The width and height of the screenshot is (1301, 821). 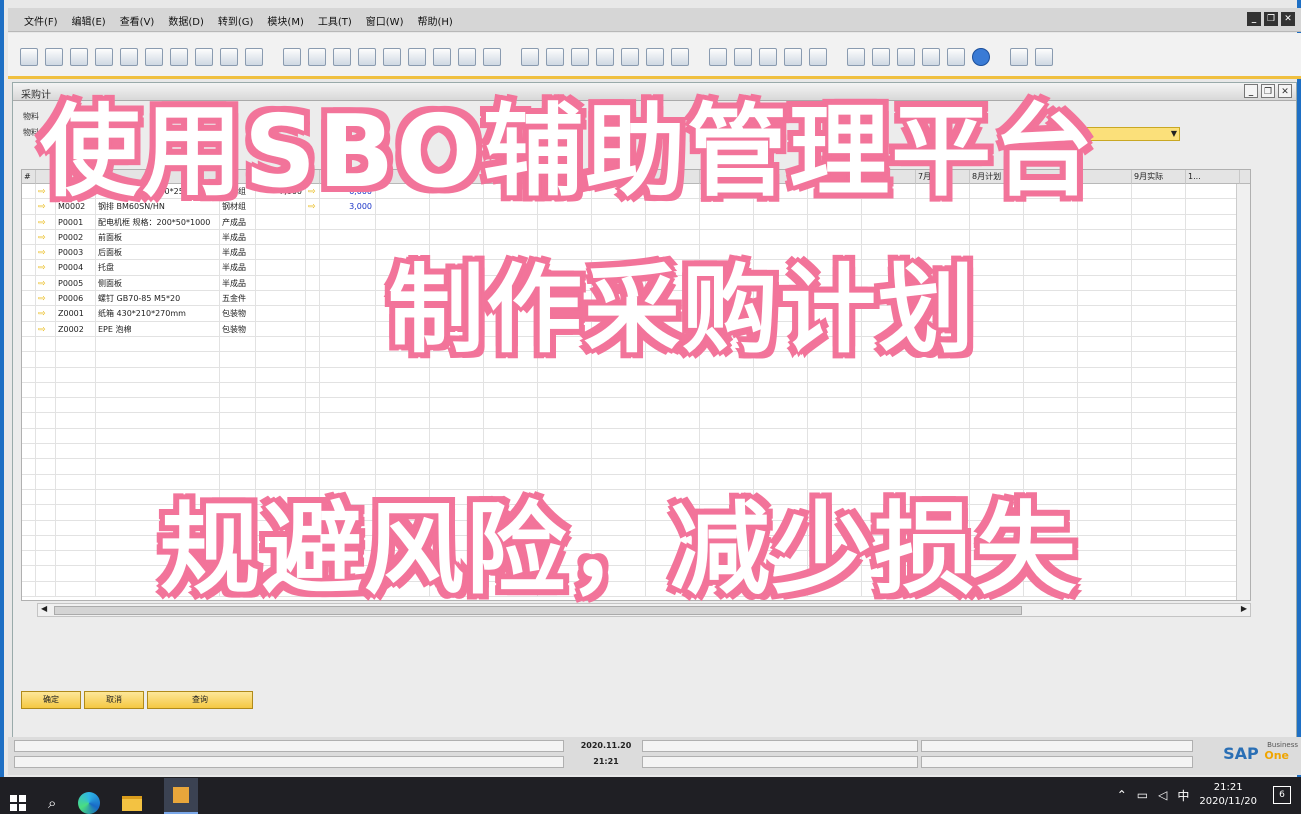 I want to click on grid-cell: ⇨, so click(x=46, y=329).